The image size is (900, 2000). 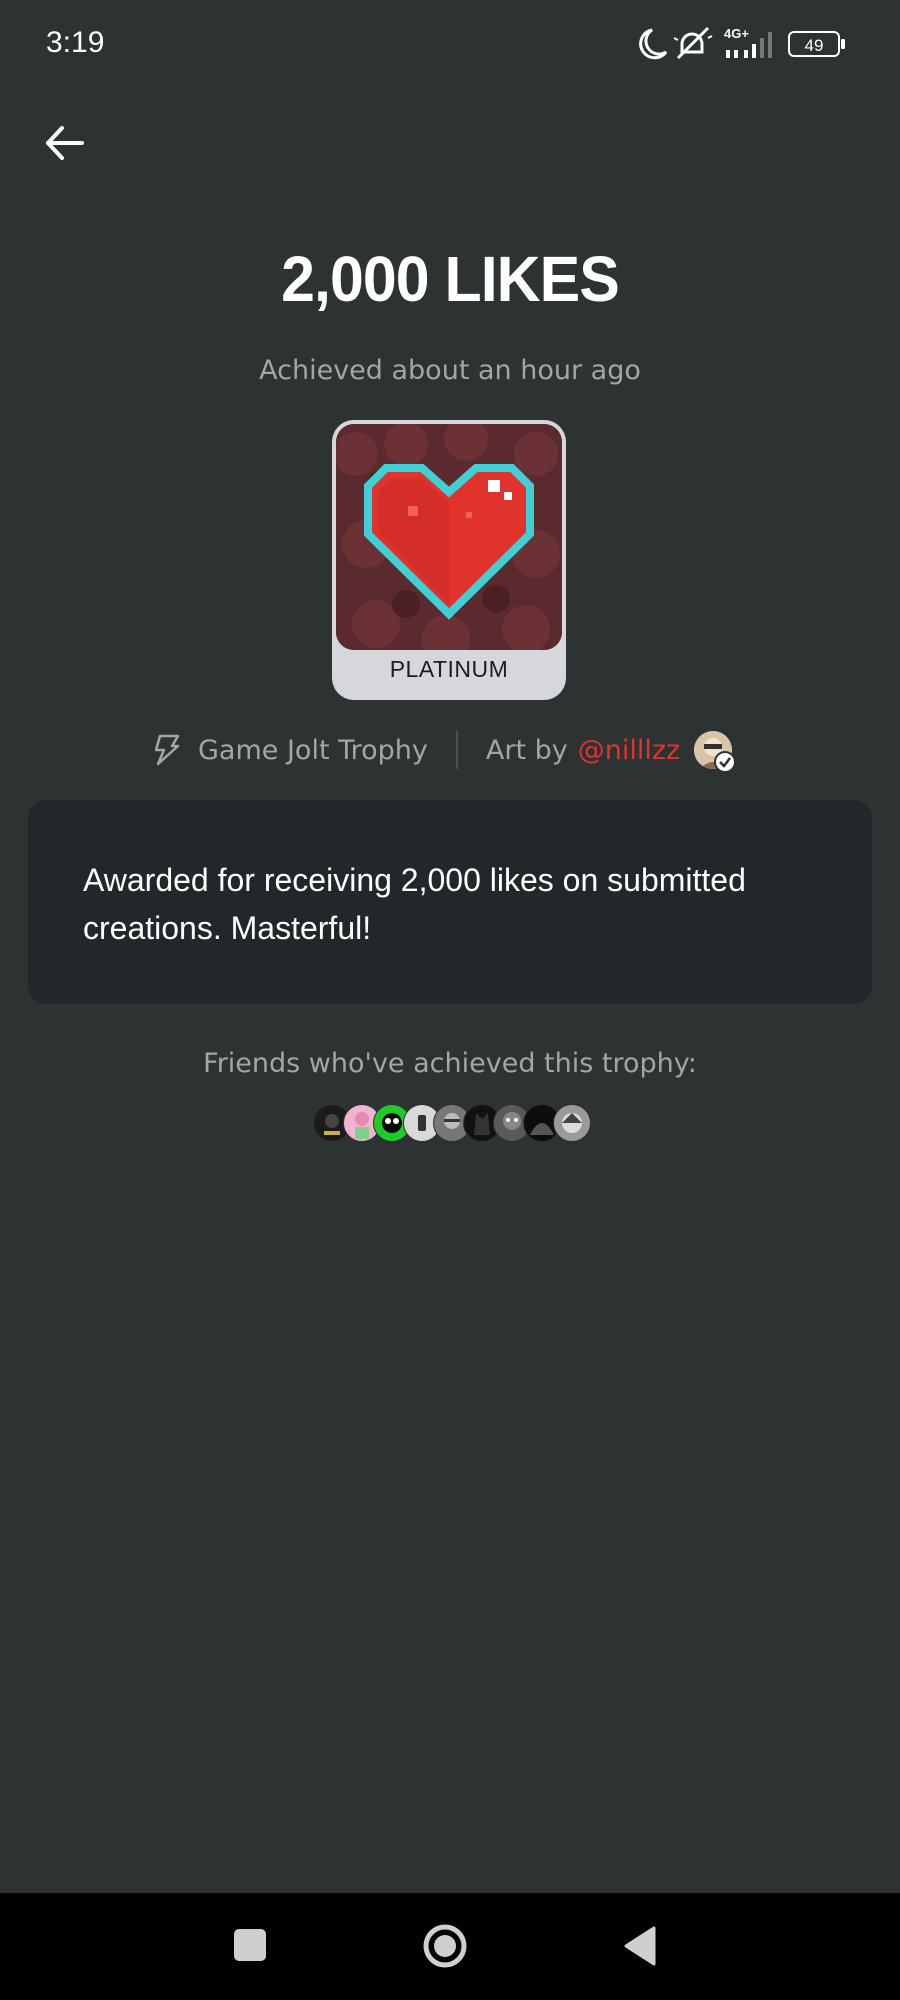 I want to click on trophy-title: 2,000 LIKES, so click(x=450, y=279).